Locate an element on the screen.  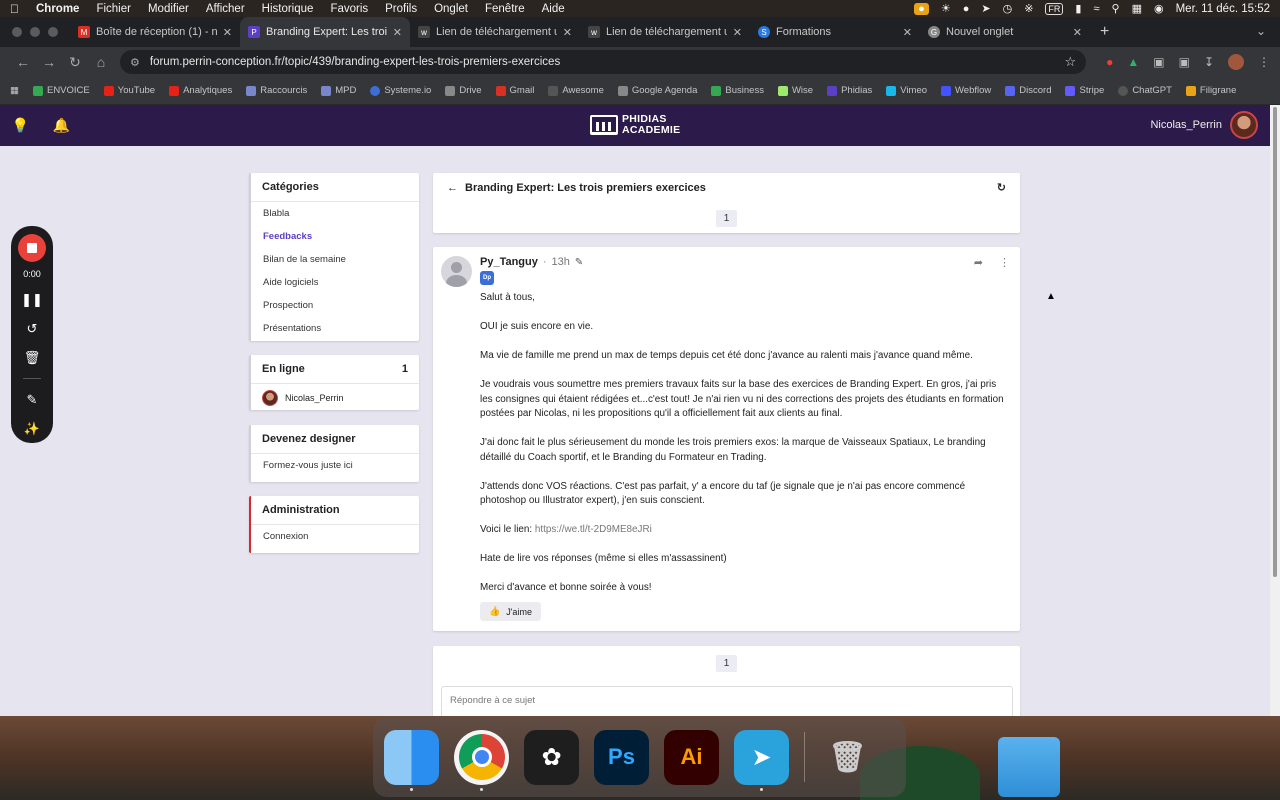
share-icon: ➦ is located at coordinates (978, 262).